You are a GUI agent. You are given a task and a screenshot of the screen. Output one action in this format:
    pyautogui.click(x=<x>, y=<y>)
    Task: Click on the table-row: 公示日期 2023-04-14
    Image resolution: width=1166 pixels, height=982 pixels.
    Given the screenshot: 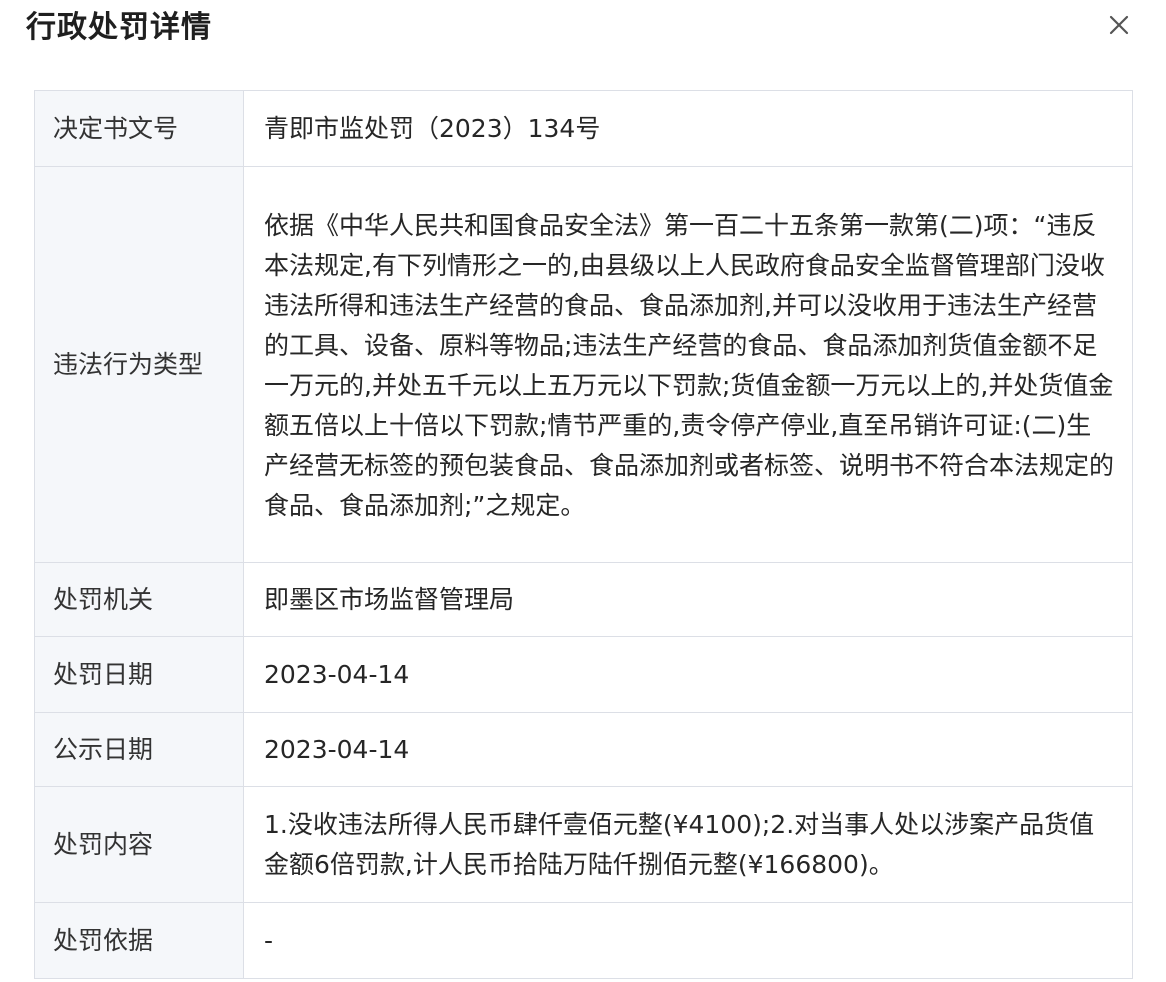 What is the action you would take?
    pyautogui.click(x=583, y=749)
    